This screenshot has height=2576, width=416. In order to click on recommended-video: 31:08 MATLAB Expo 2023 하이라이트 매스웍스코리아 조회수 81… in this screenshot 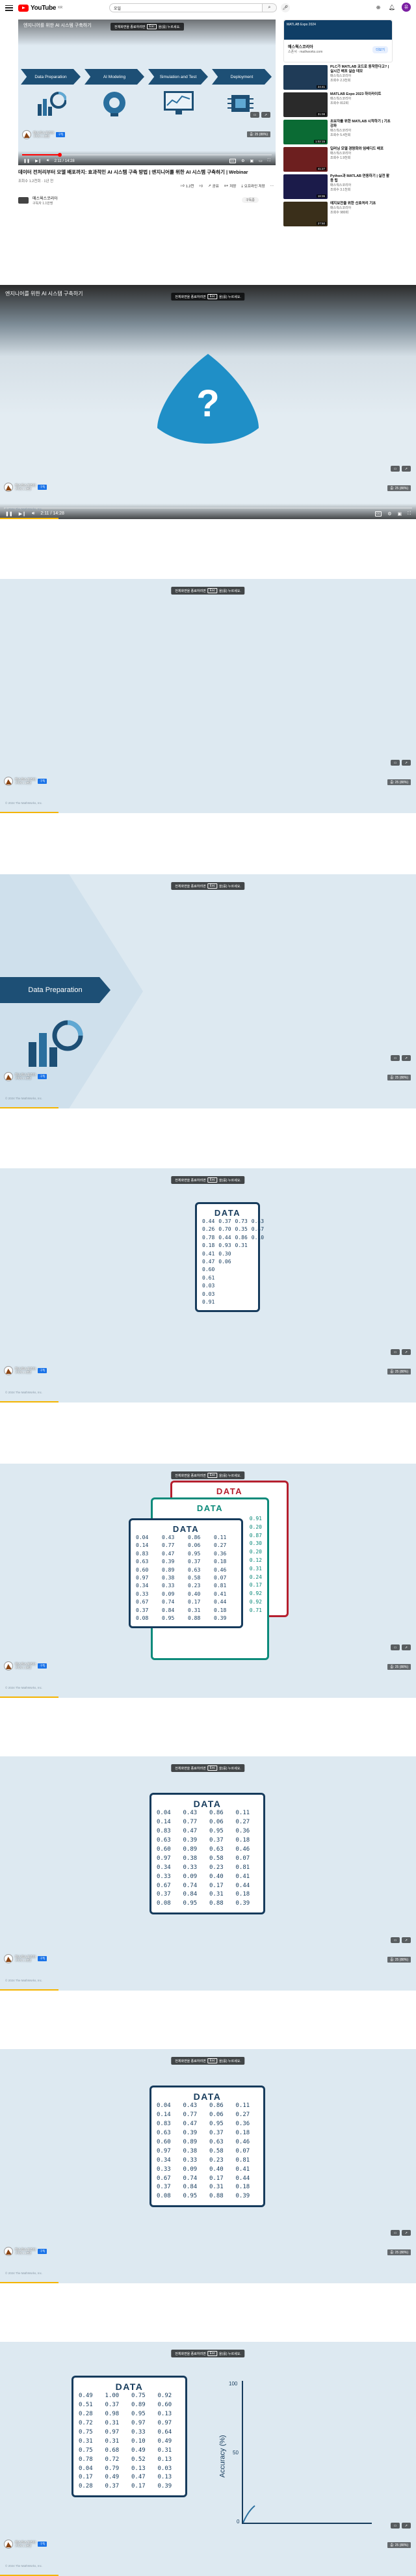, I will do `click(338, 104)`.